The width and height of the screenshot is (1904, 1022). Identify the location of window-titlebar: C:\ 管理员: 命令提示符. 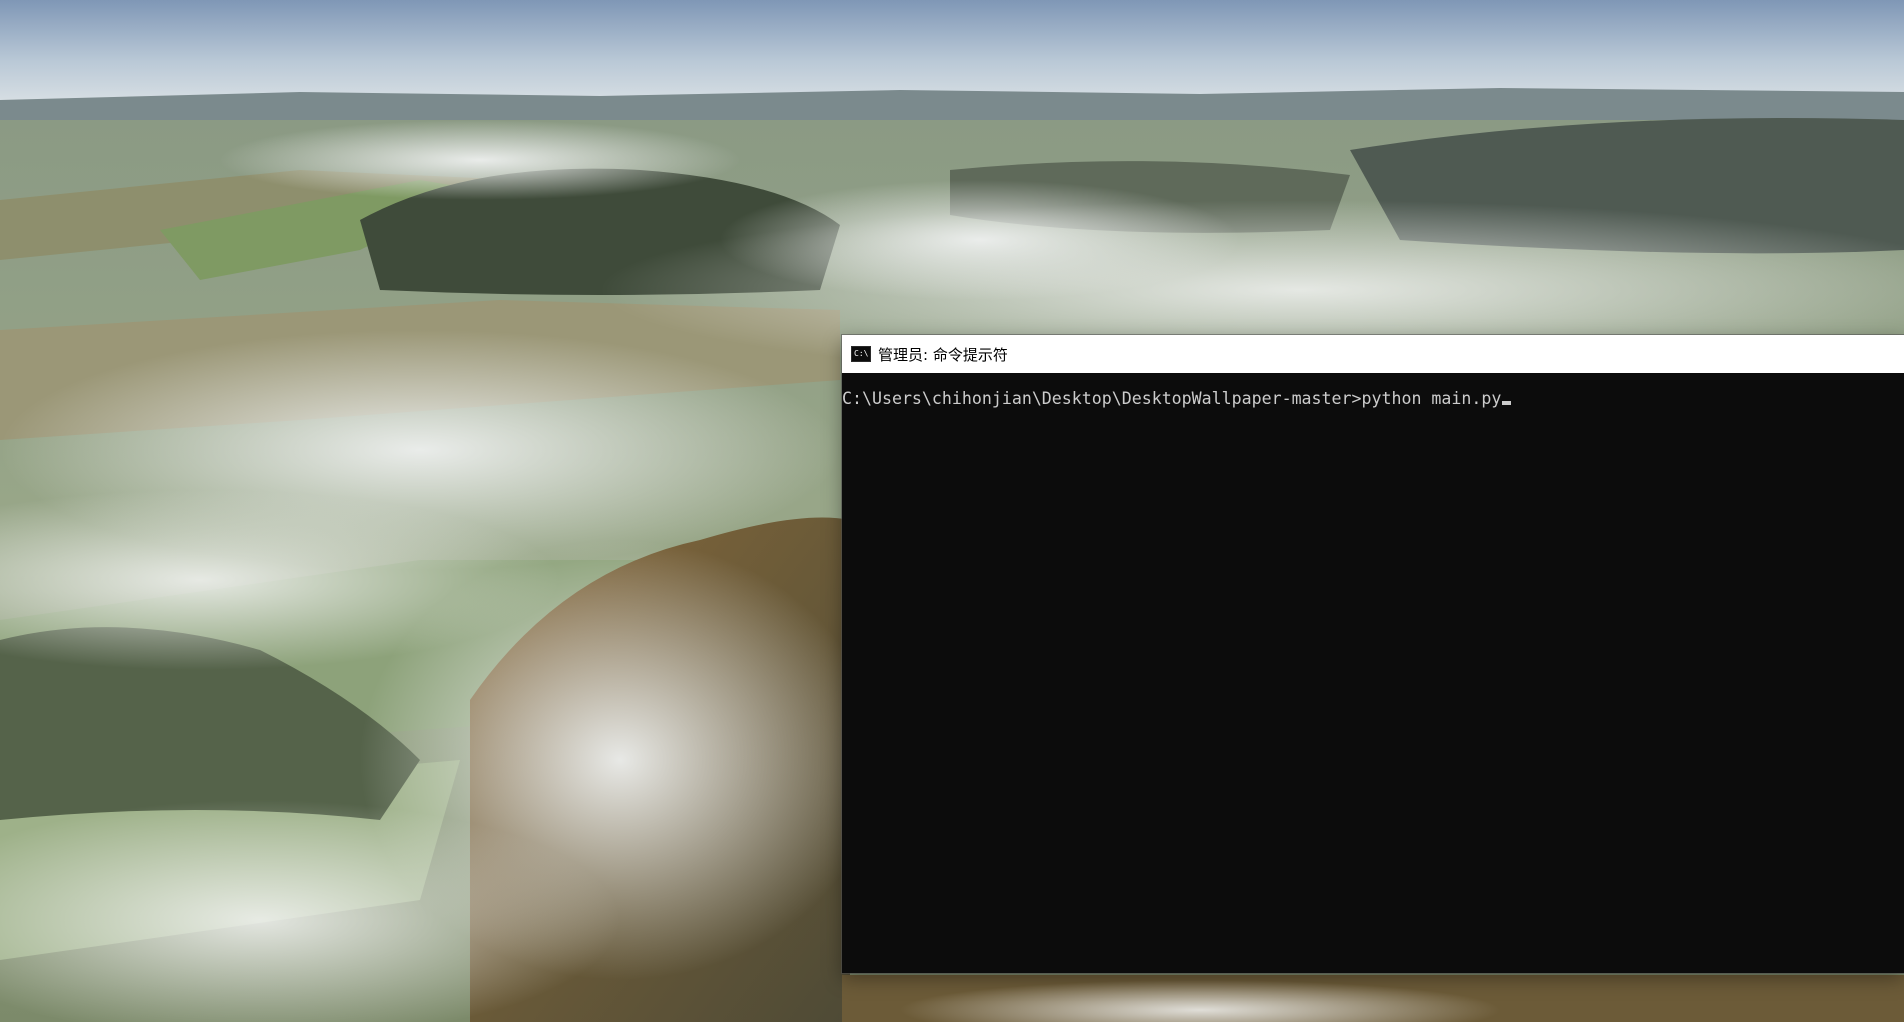
(1373, 354).